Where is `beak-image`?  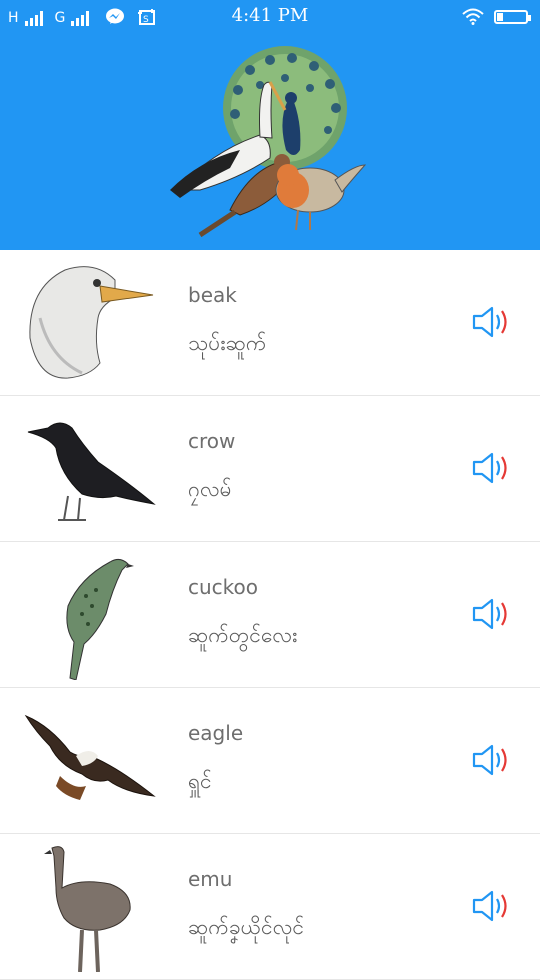
beak-image is located at coordinates (91, 322).